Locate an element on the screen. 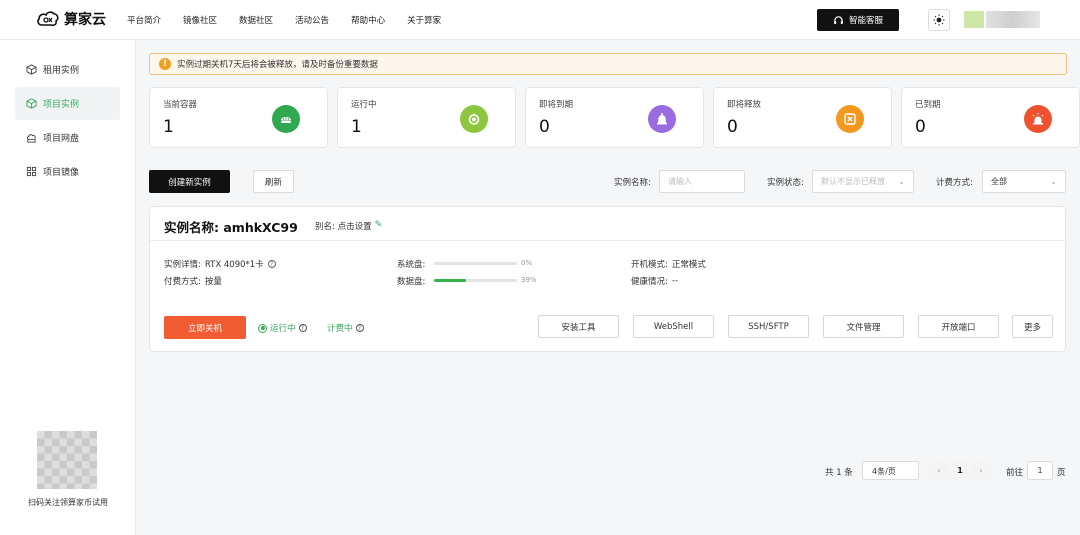  power-icon is located at coordinates (474, 119).